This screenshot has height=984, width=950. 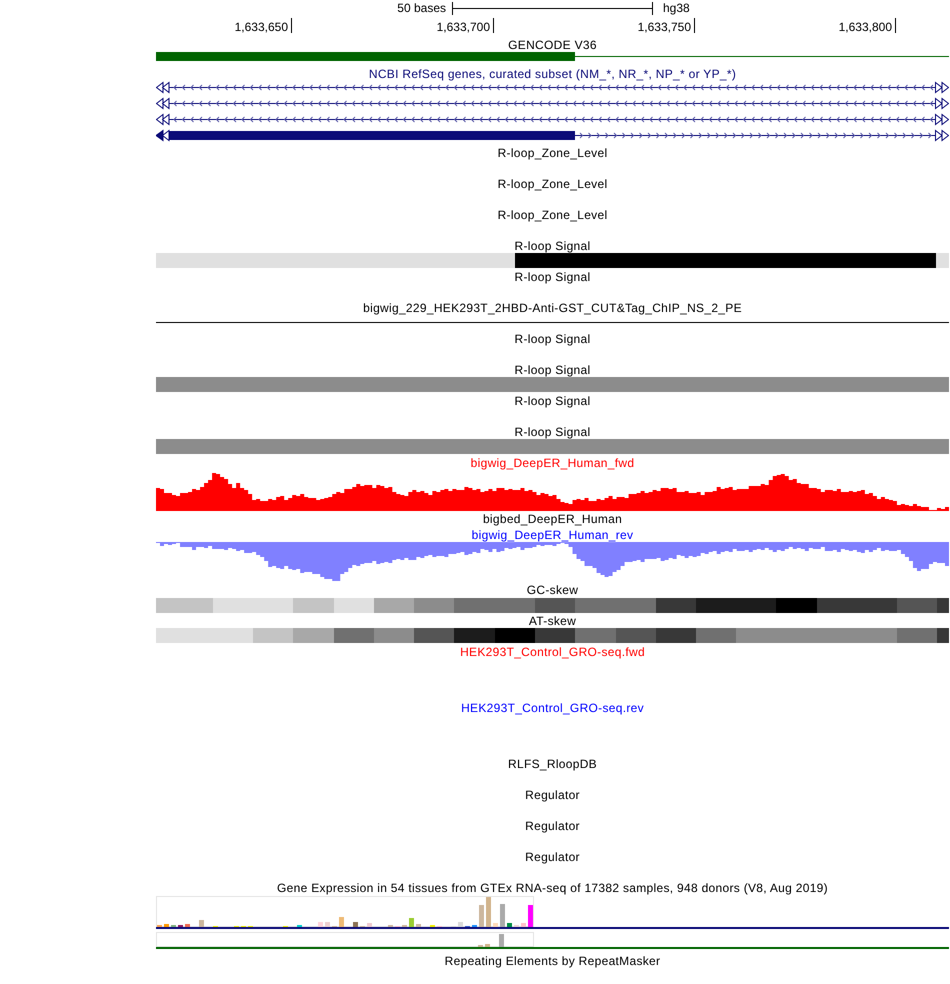 What do you see at coordinates (552, 74) in the screenshot?
I see `track-label: NCBI RefSeq genes, curated subset (NM_*, NR_*, NP_* or YP_*)` at bounding box center [552, 74].